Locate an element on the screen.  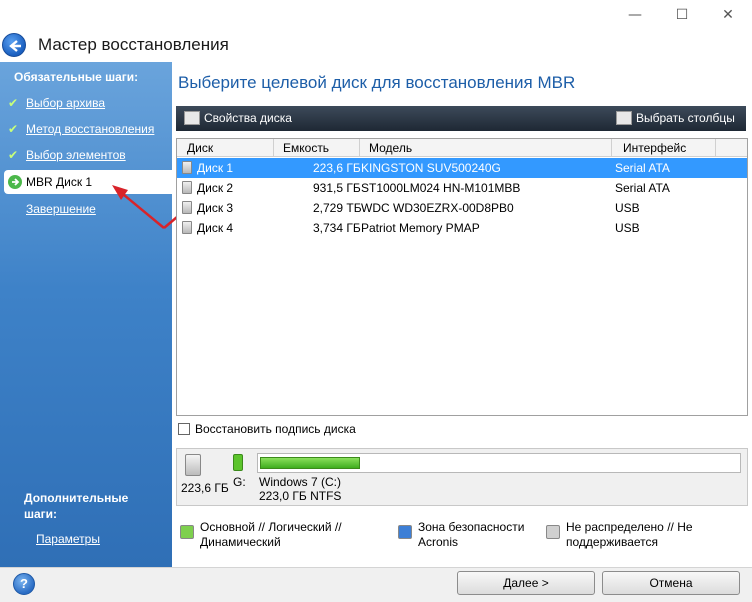
cell-model: WDC WD30EZRX-00D8PB0 is located at coordinates (437, 208).